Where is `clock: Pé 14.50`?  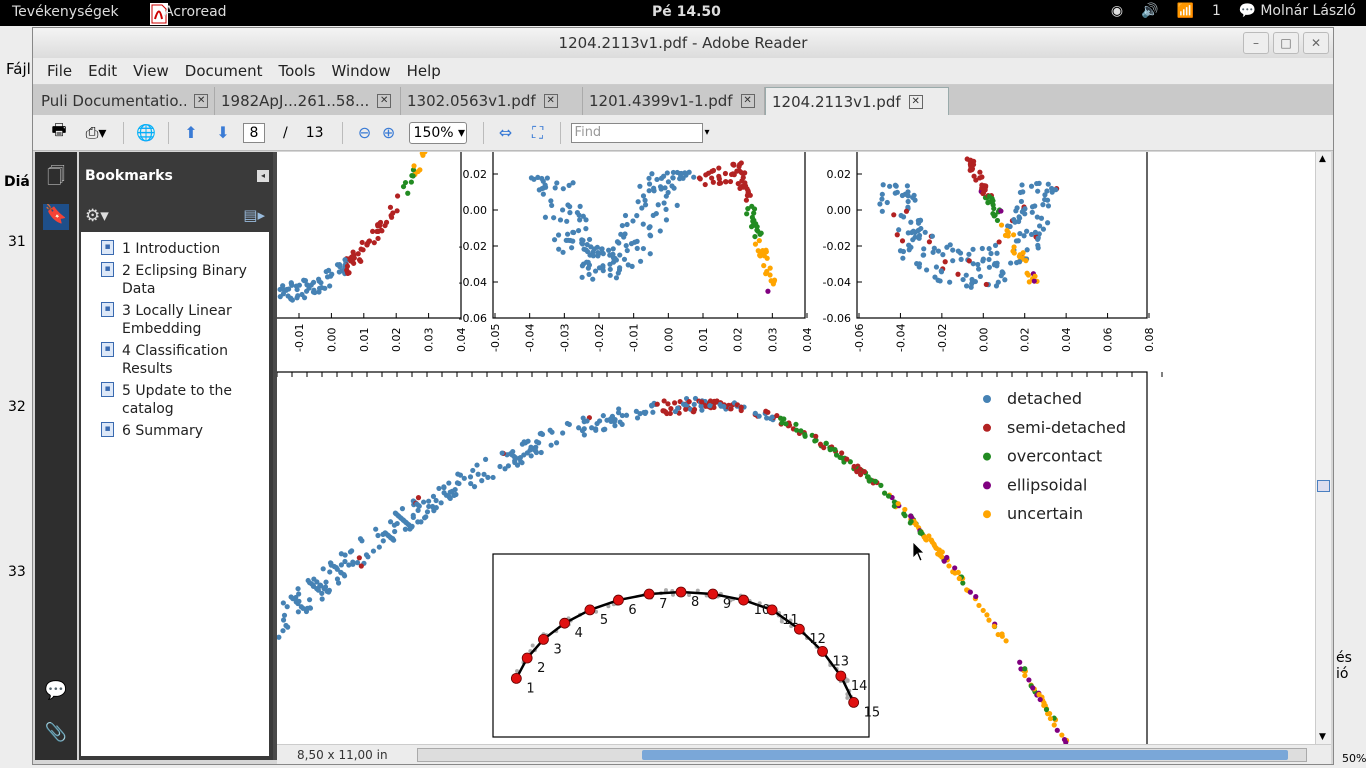
clock: Pé 14.50 is located at coordinates (686, 12).